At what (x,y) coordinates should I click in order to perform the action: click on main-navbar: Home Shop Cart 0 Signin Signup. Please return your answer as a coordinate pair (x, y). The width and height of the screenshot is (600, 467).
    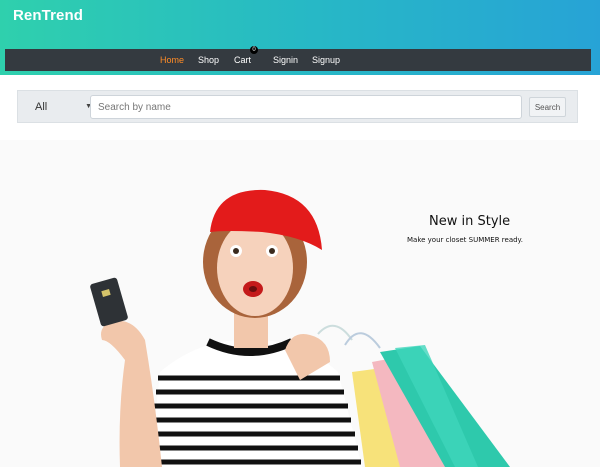
    Looking at the image, I should click on (298, 58).